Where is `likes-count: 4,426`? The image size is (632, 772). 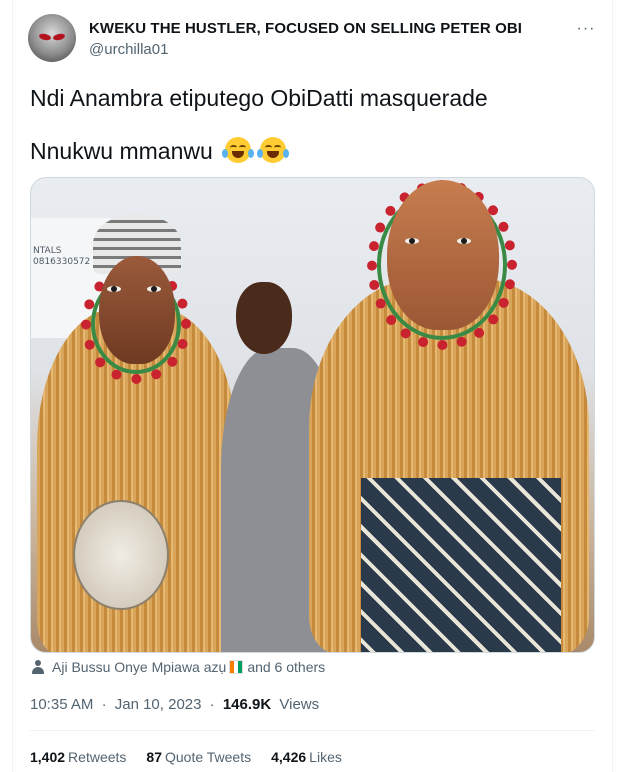
likes-count: 4,426 is located at coordinates (289, 757).